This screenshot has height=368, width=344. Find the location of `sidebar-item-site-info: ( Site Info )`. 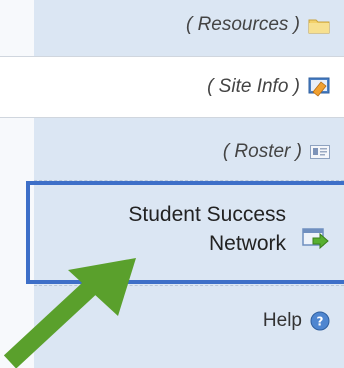

sidebar-item-site-info: ( Site Info ) is located at coordinates (268, 87).